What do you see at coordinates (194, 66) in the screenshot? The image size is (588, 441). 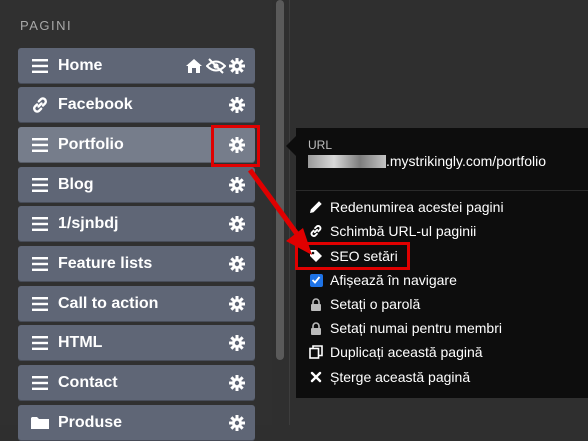 I see `home-icon` at bounding box center [194, 66].